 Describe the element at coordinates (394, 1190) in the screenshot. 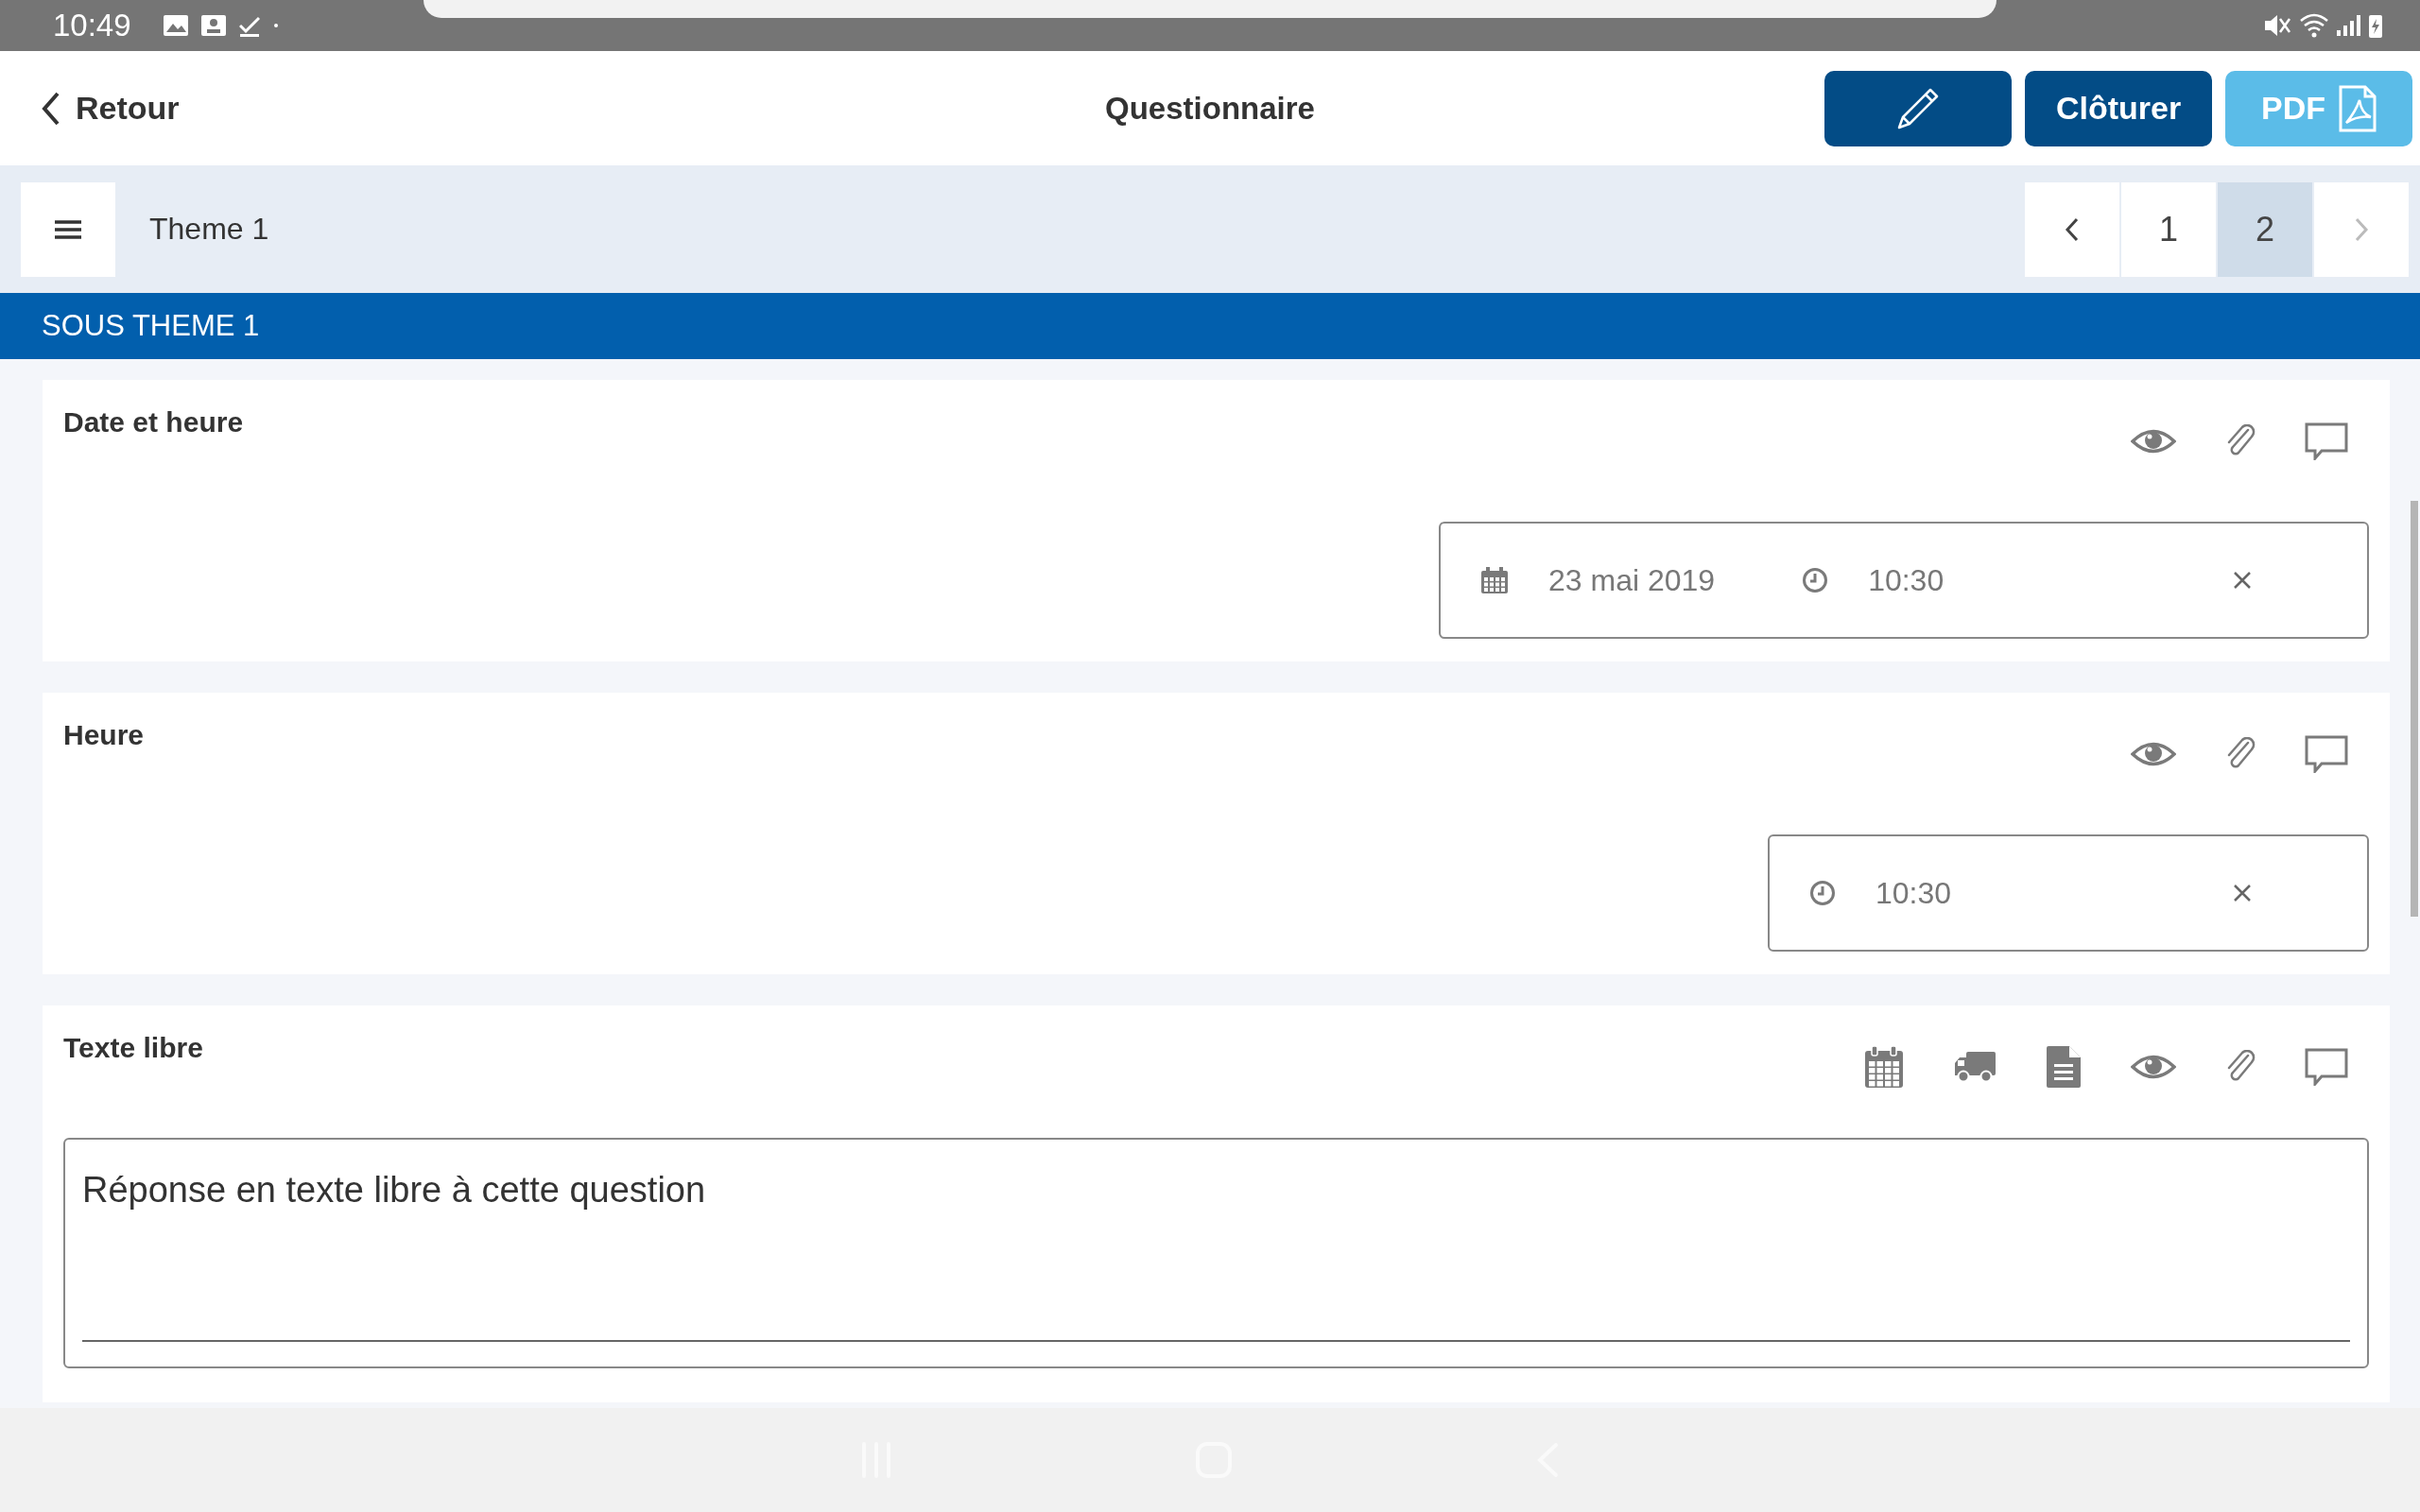

I see `answer-text: Réponse en texte libre à cette question` at that location.